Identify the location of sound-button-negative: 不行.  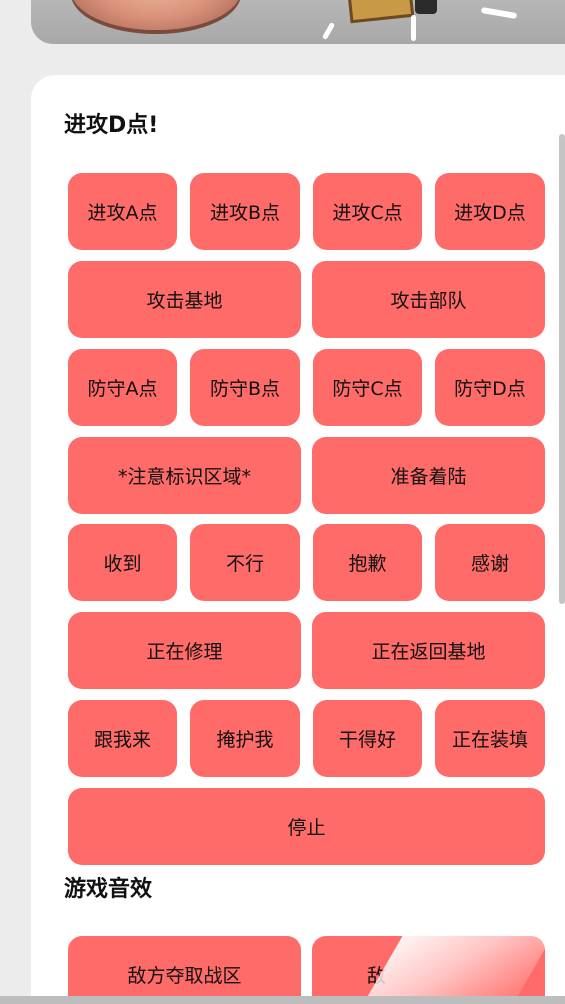
(245, 562).